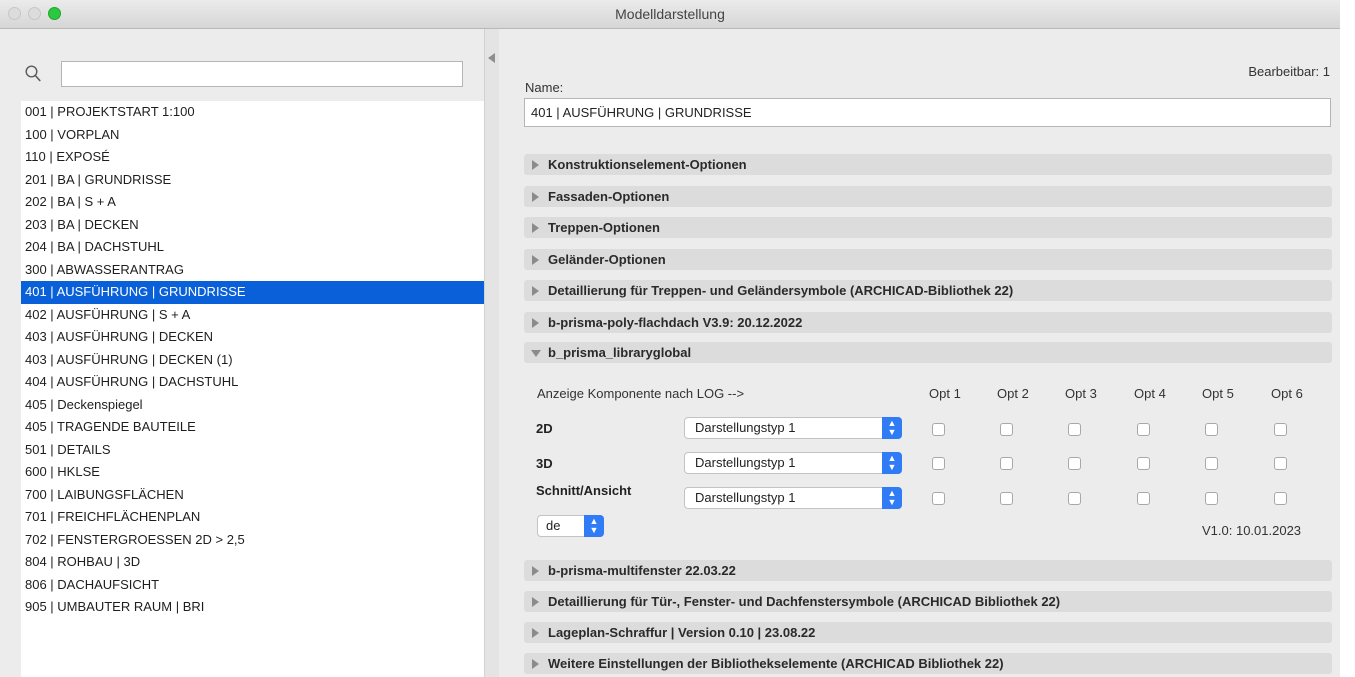 The height and width of the screenshot is (677, 1355). What do you see at coordinates (1252, 530) in the screenshot?
I see `version-label: V1.0: 10.01.2023` at bounding box center [1252, 530].